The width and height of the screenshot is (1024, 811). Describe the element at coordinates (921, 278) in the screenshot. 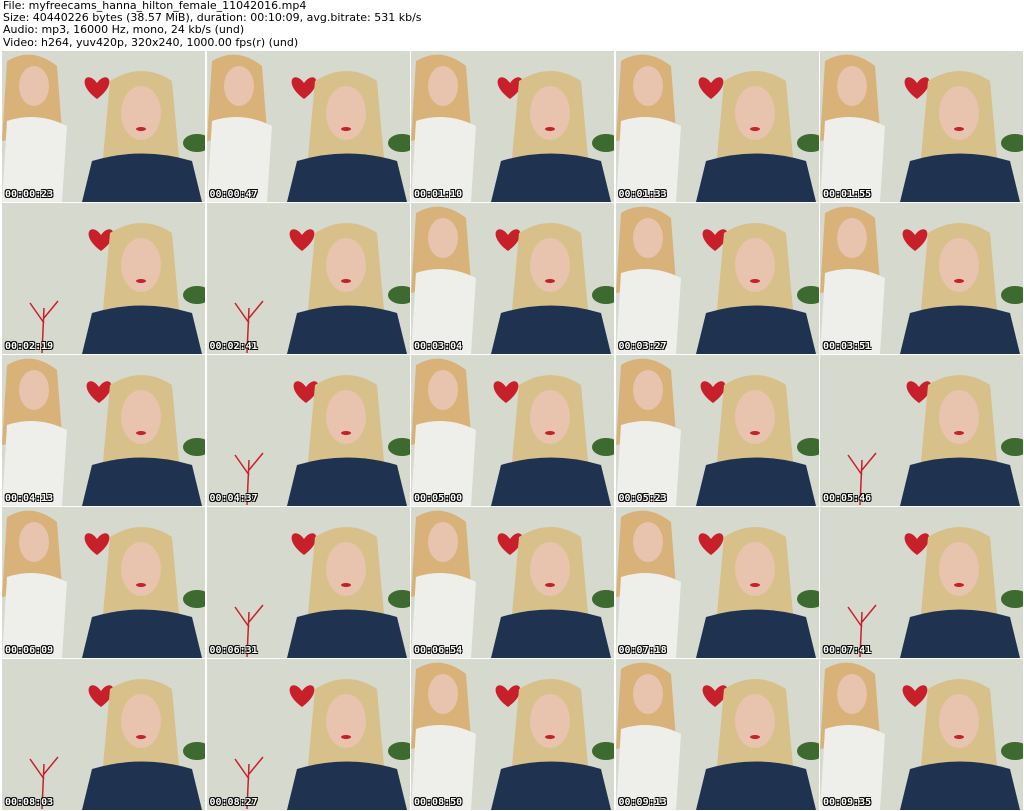

I see `video-thumbnail: 00:03:51` at that location.